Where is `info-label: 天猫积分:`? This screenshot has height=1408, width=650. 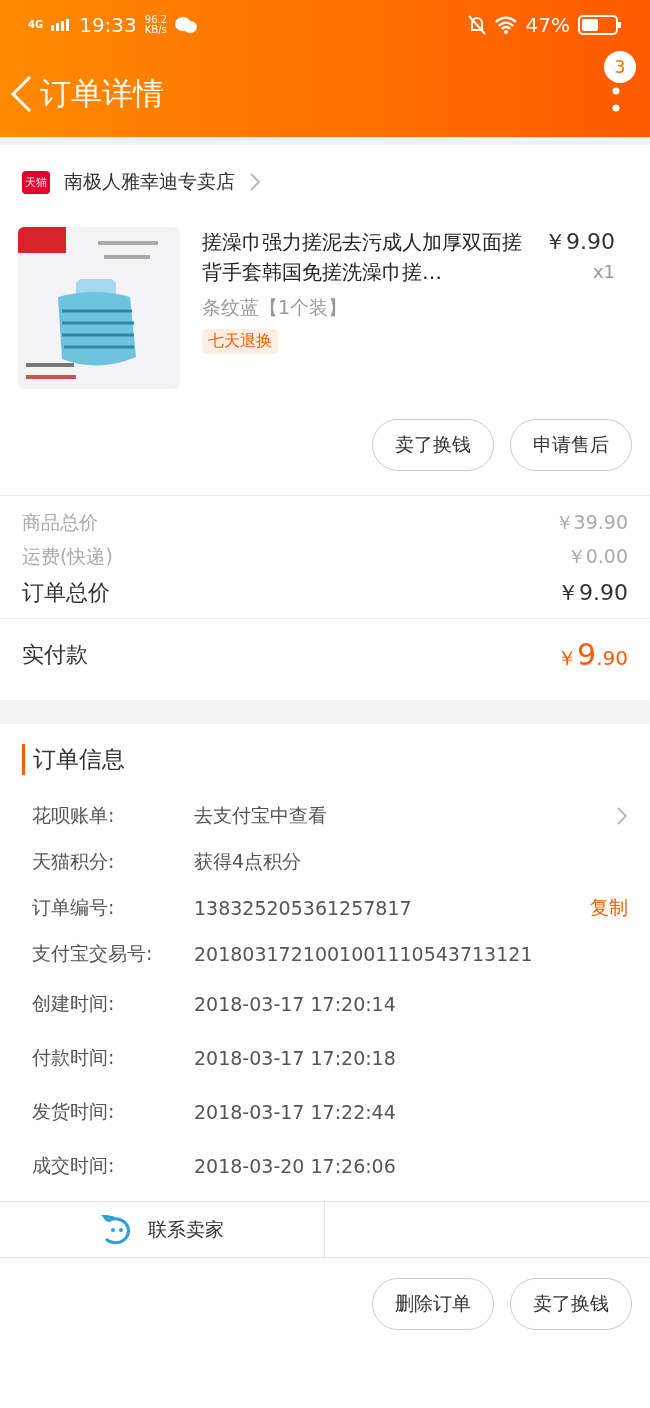
info-label: 天猫积分: is located at coordinates (74, 861).